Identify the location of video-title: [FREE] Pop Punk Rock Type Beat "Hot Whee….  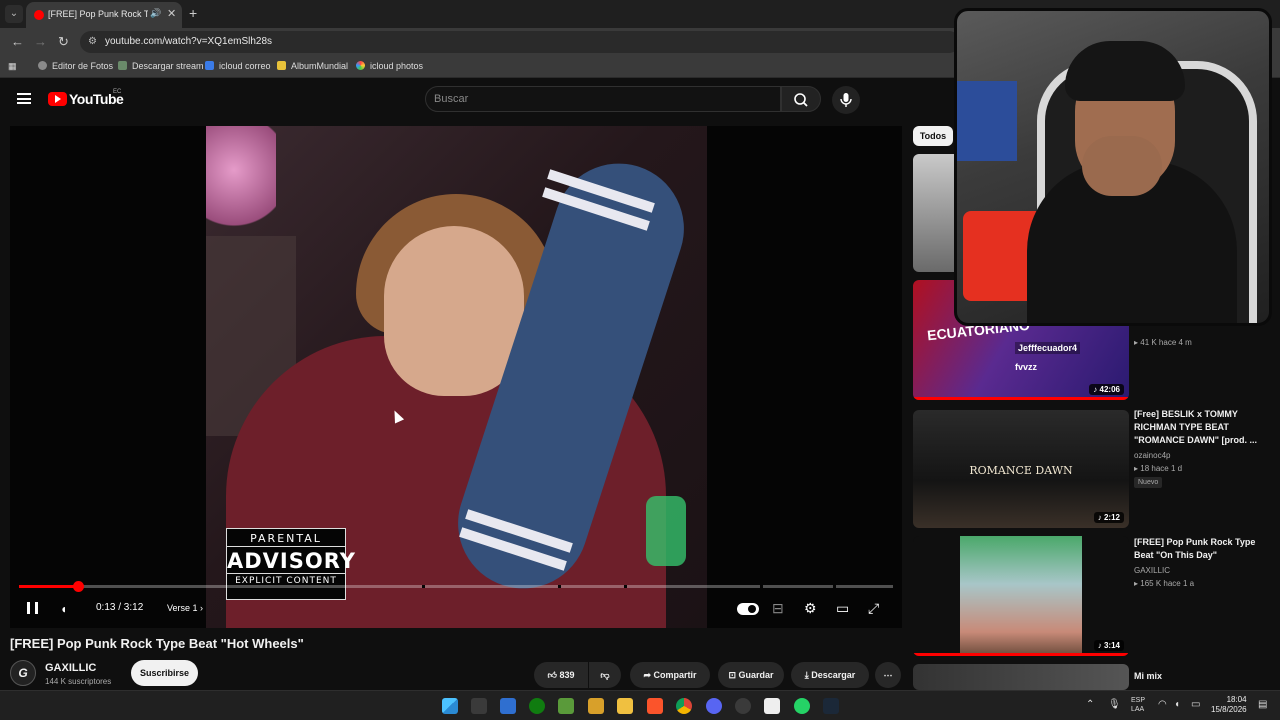
(157, 643).